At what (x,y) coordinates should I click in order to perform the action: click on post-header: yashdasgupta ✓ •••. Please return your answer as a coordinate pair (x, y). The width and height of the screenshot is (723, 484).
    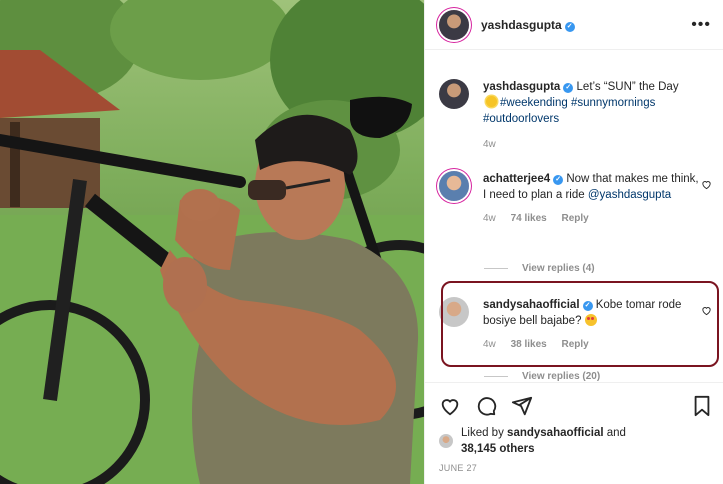
    Looking at the image, I should click on (574, 25).